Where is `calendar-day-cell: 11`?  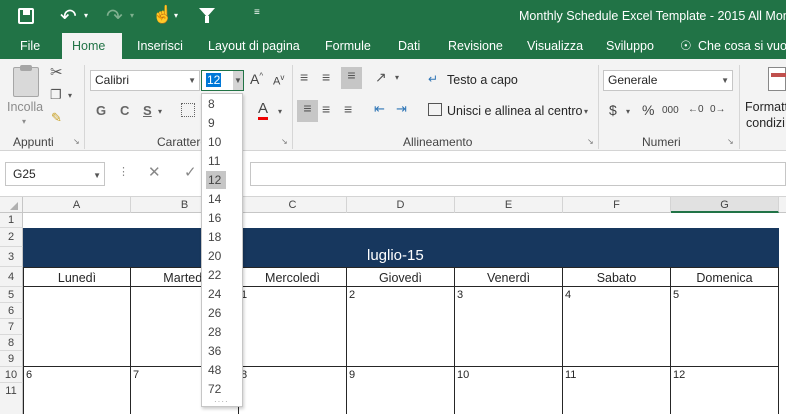 calendar-day-cell: 11 is located at coordinates (617, 390).